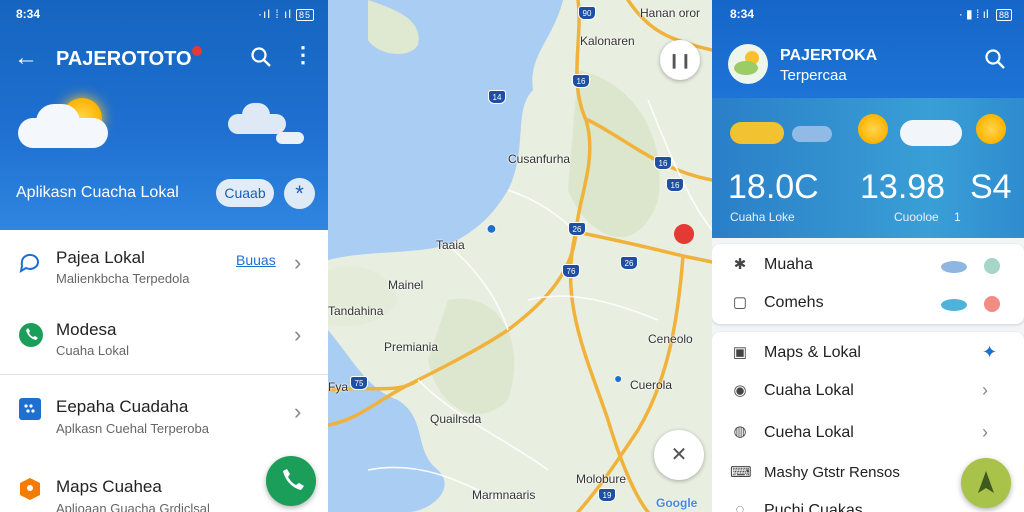  What do you see at coordinates (812, 352) in the screenshot?
I see `list-item-label: Maps & Lokal` at bounding box center [812, 352].